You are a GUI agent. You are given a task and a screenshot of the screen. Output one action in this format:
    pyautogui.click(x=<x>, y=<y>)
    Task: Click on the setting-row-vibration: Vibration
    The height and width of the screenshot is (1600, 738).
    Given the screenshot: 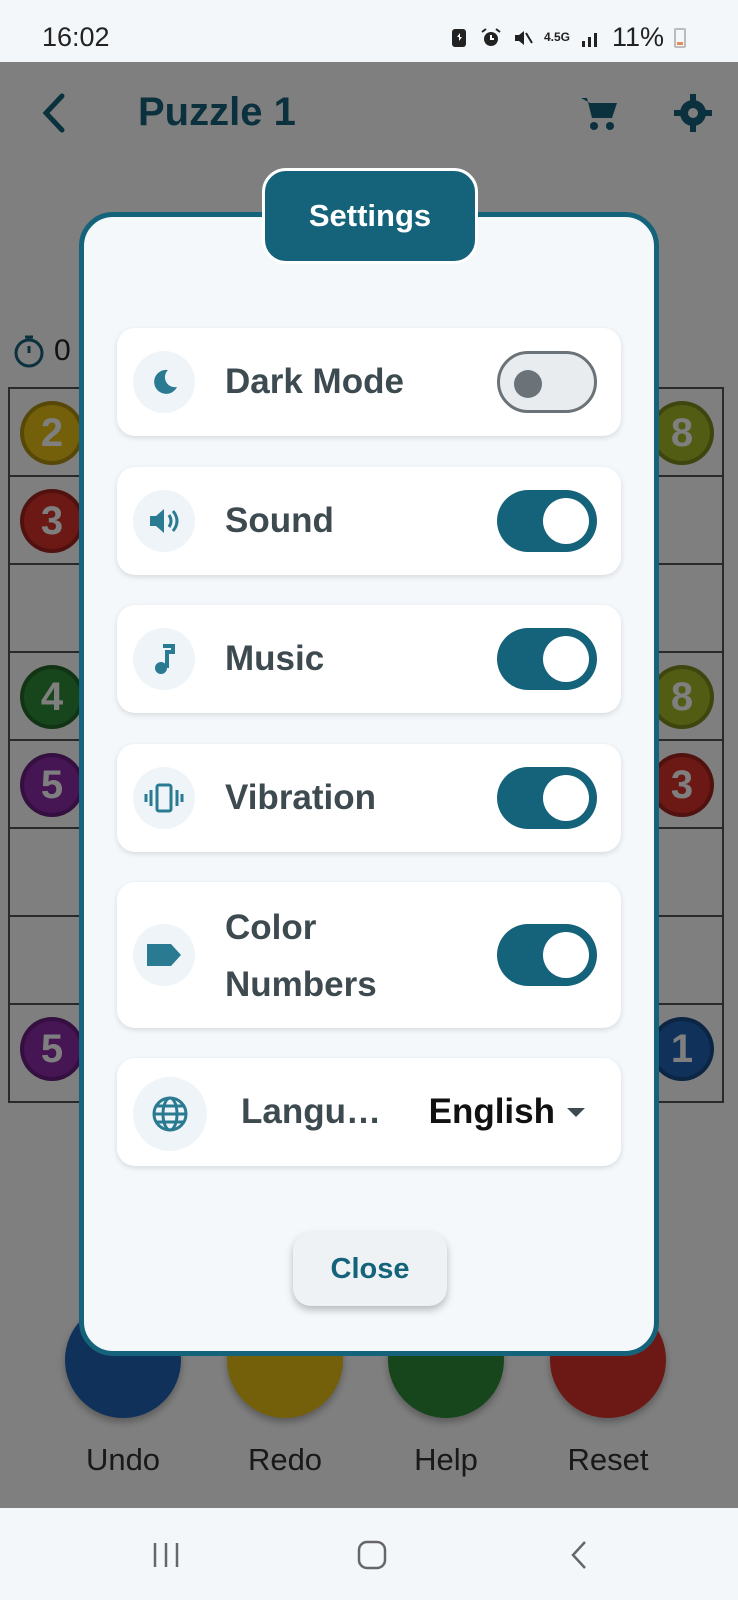 What is the action you would take?
    pyautogui.click(x=369, y=798)
    